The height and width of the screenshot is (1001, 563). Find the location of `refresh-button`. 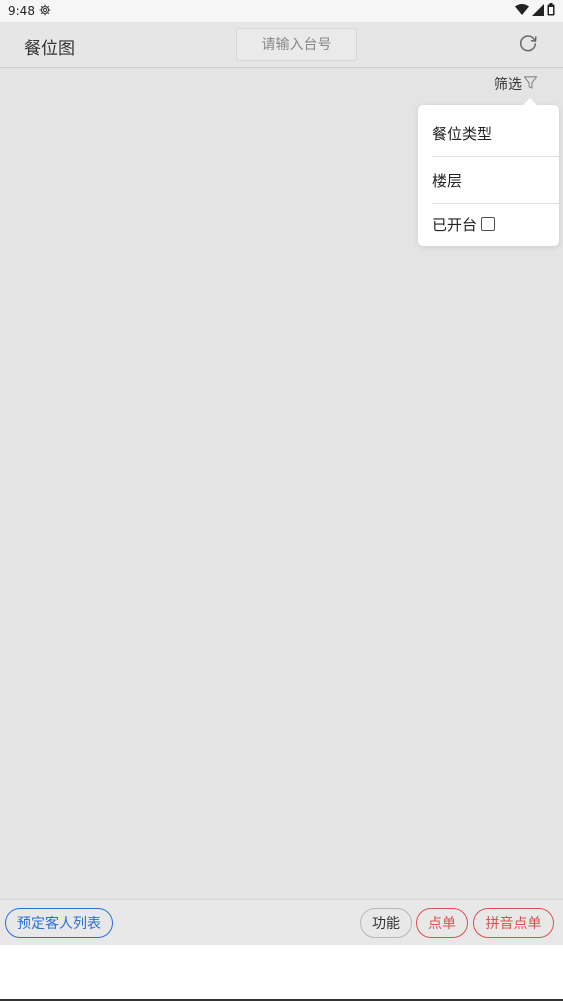

refresh-button is located at coordinates (528, 45).